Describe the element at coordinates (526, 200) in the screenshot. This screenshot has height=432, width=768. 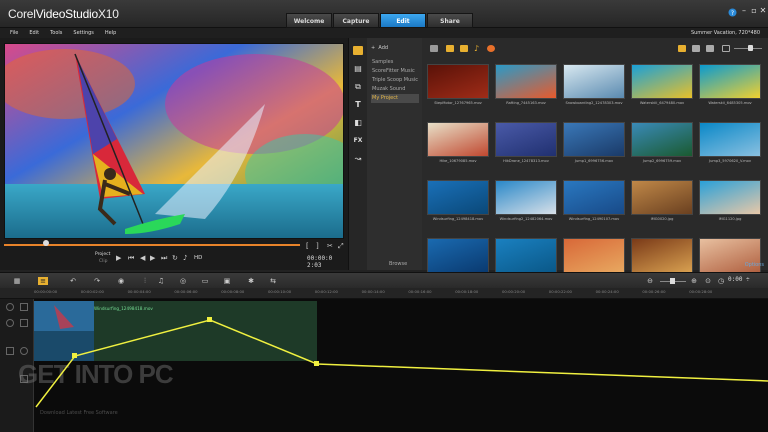
I see `library-clip: Windsurfing2_12482064.mov` at that location.